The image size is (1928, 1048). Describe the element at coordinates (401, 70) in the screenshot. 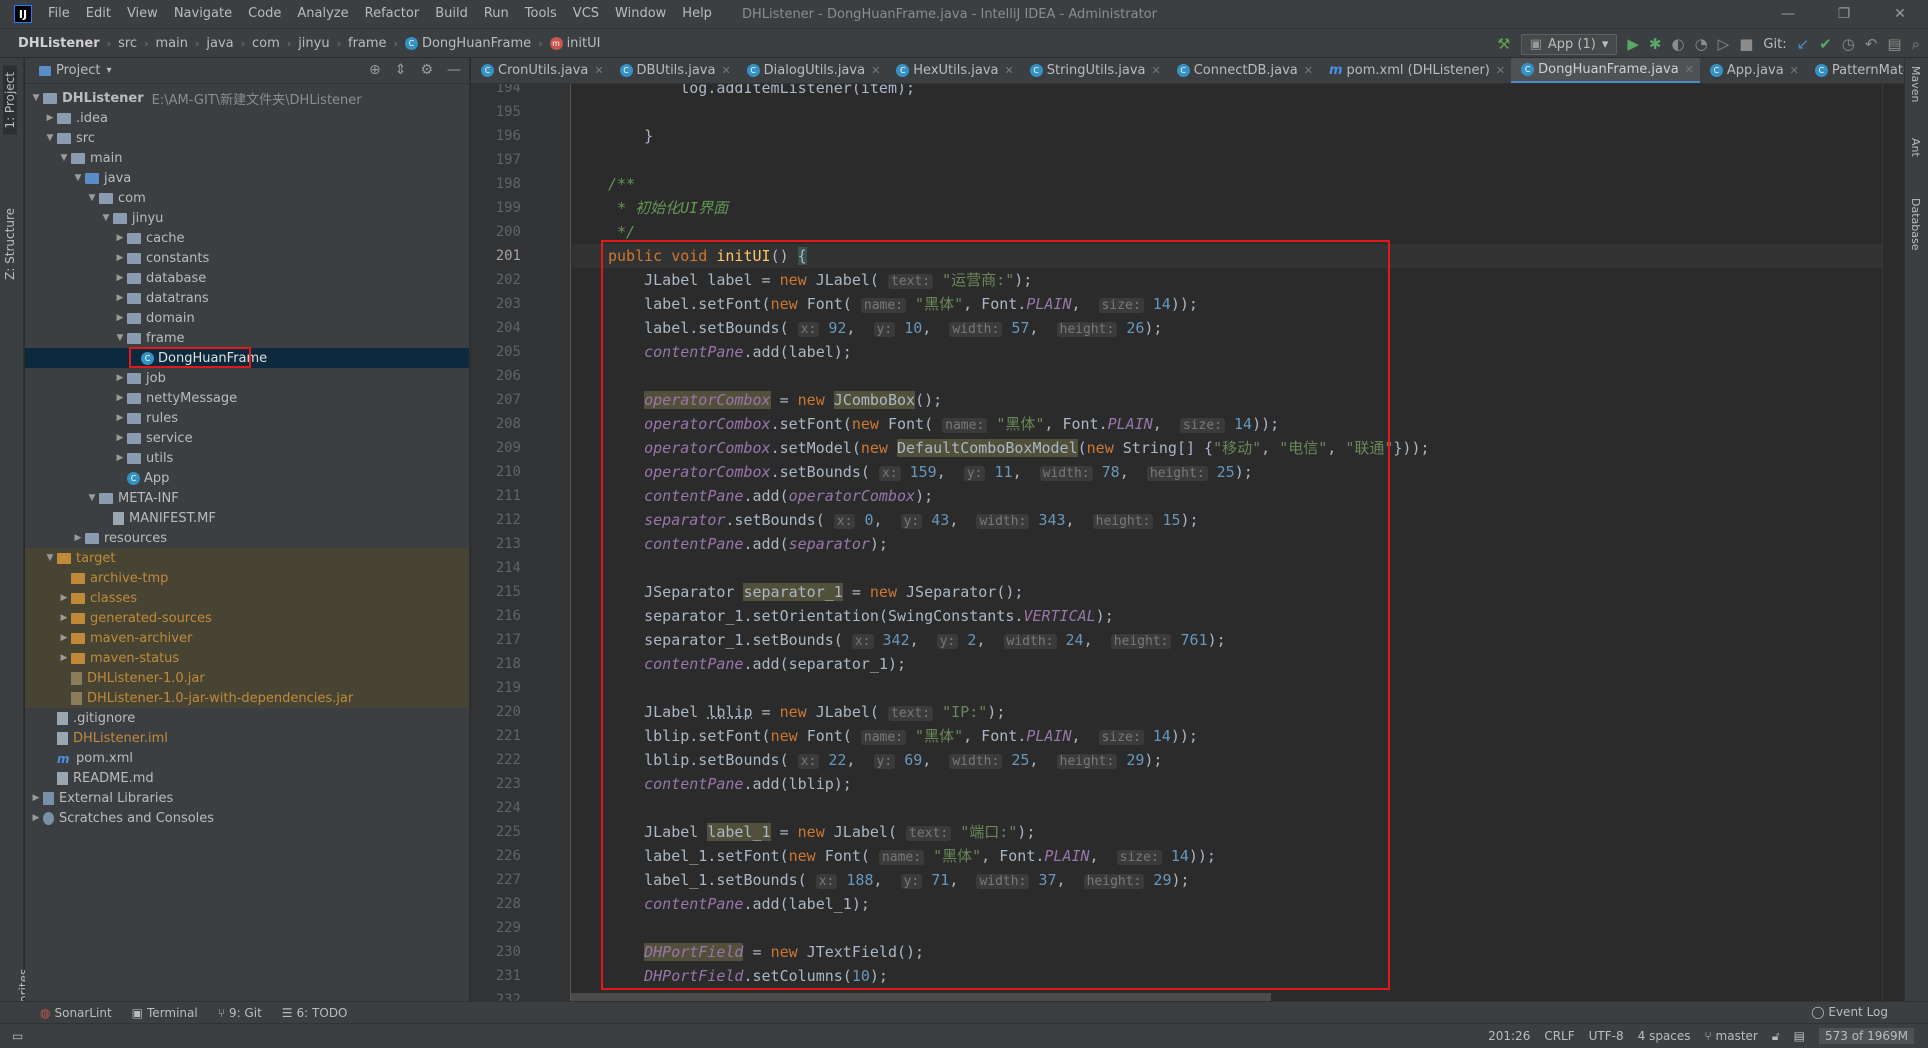

I see `collapse-all-icon: ⇕` at that location.